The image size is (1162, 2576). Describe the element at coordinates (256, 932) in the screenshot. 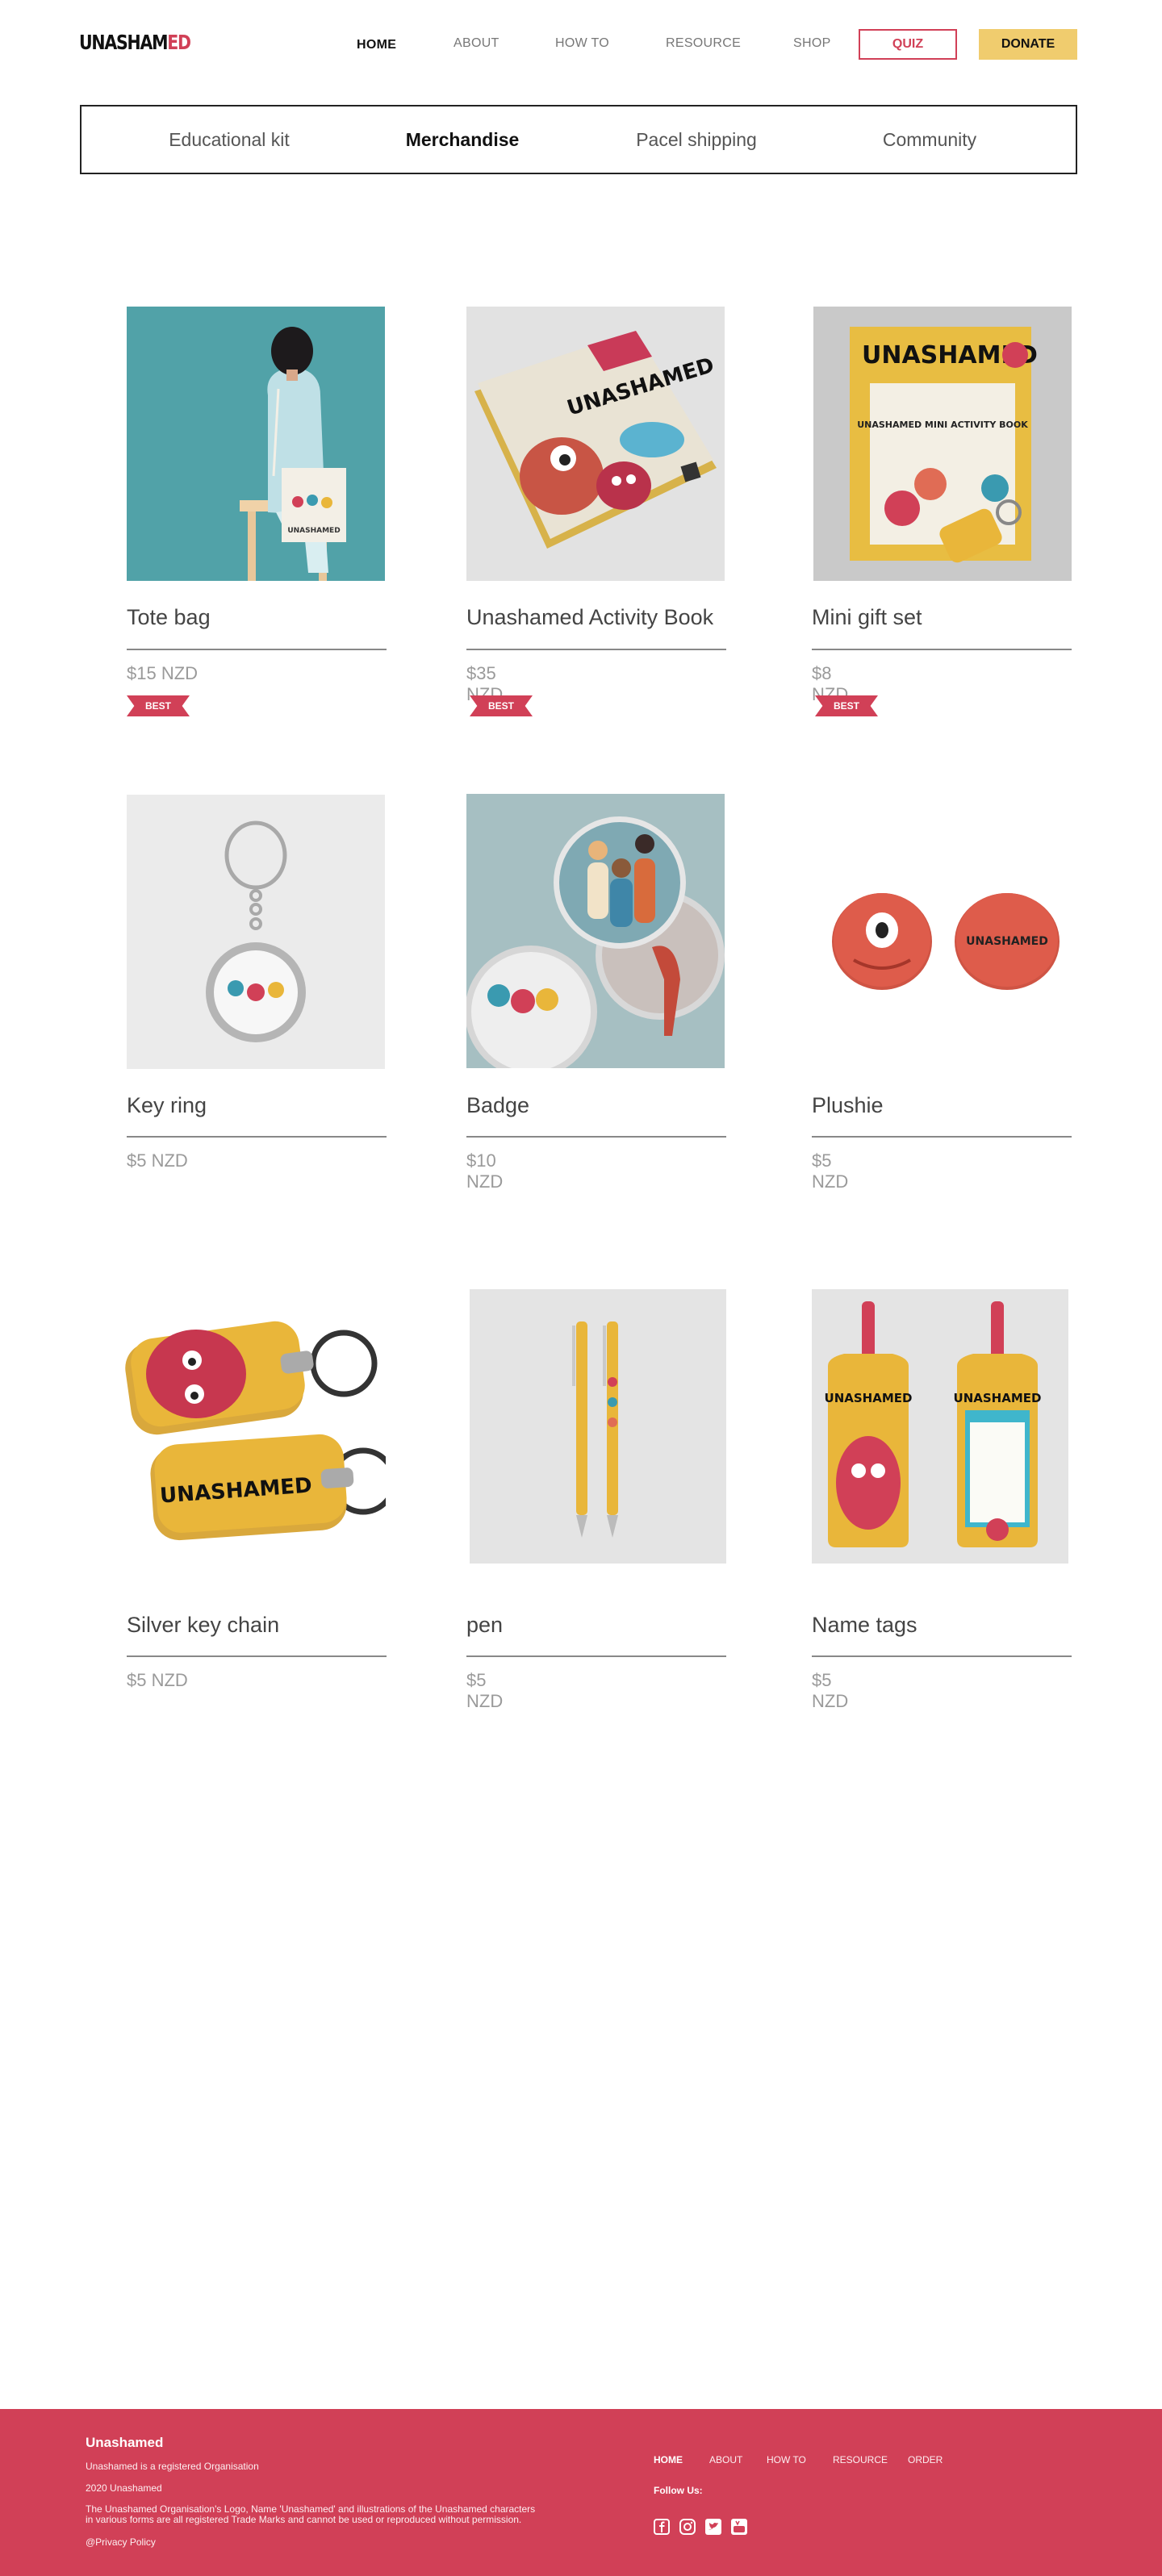

I see `product-image-key-ring` at that location.